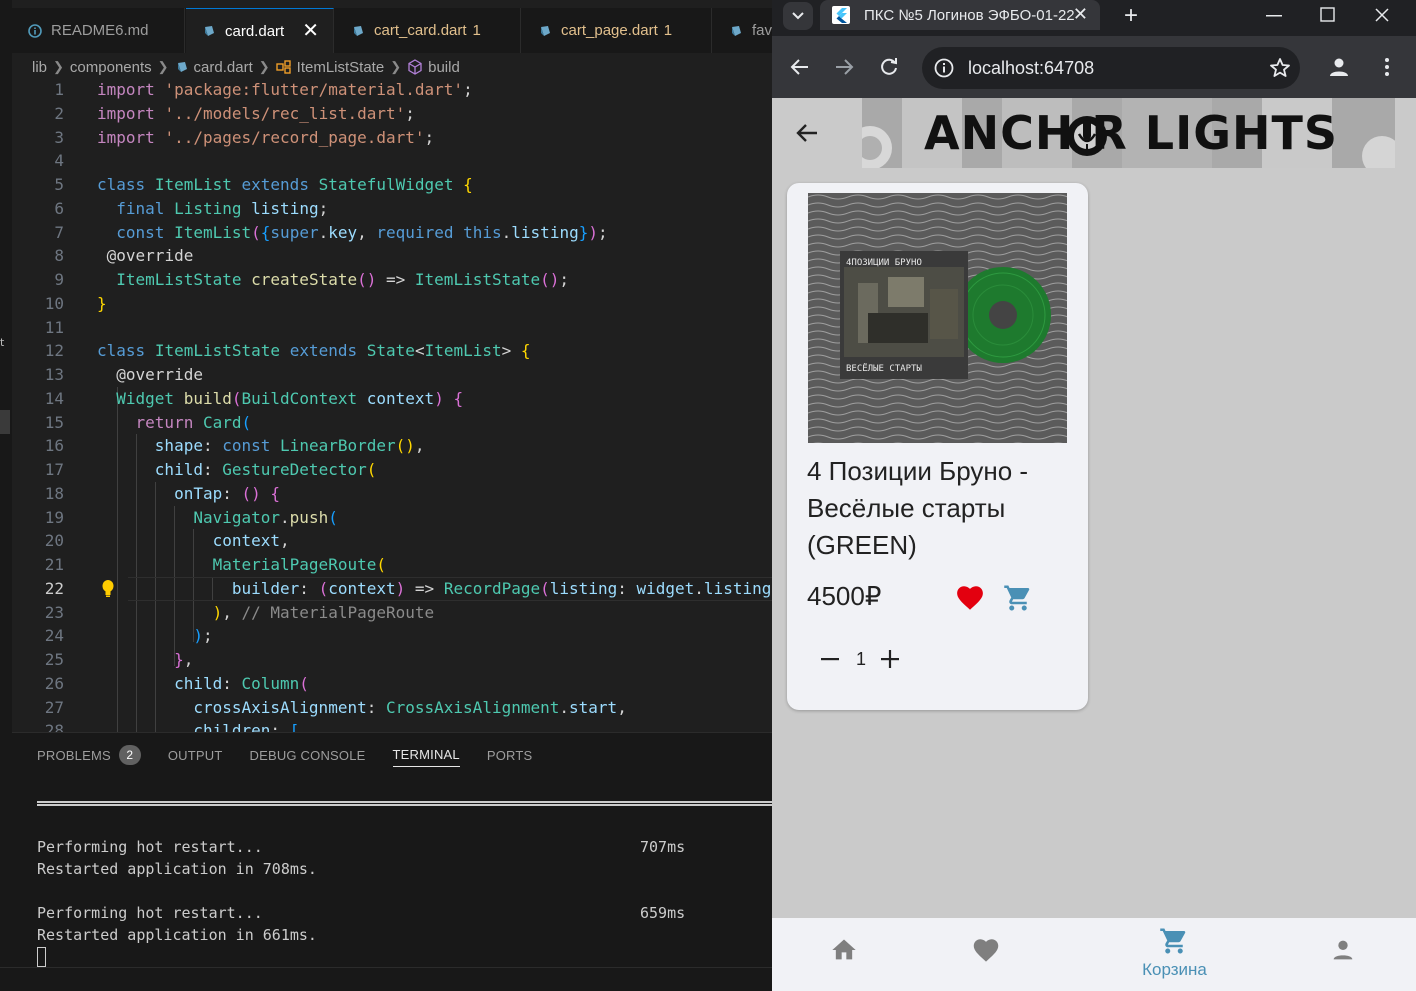 This screenshot has height=991, width=1416. I want to click on maximize-icon, so click(1328, 15).